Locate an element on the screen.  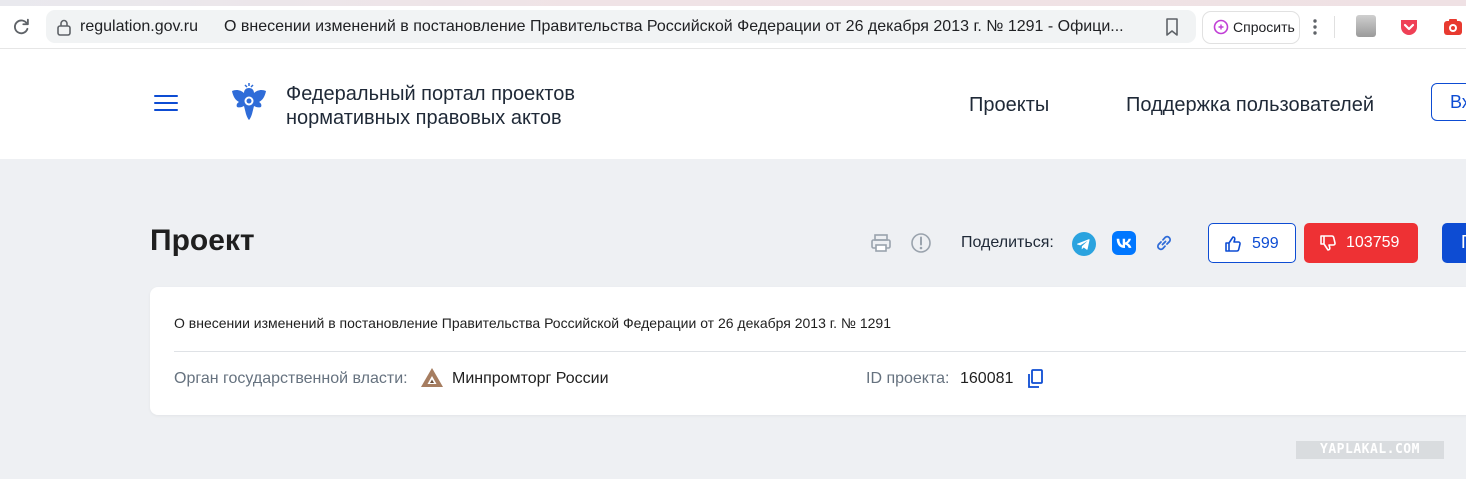
toolbar-divider is located at coordinates (1334, 27).